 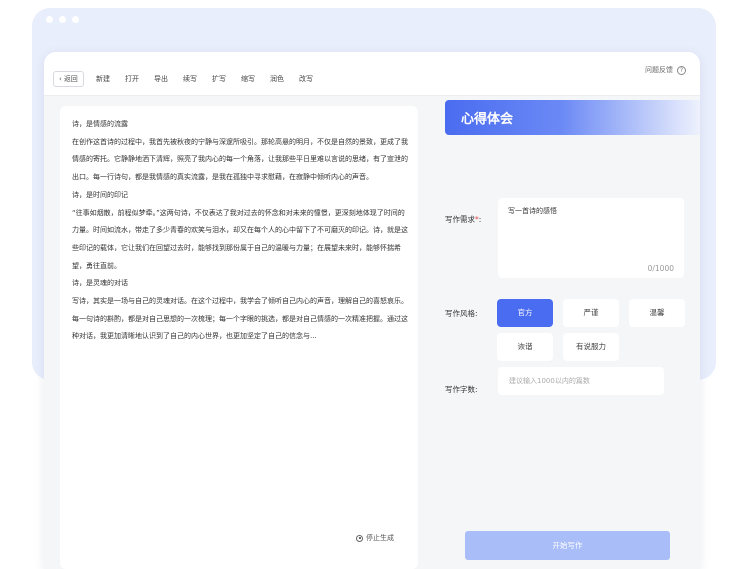 I want to click on menu-new: 新建, so click(x=103, y=79).